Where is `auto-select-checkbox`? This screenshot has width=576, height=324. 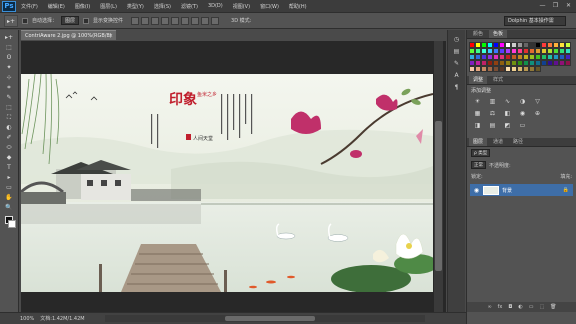 auto-select-checkbox is located at coordinates (25, 20).